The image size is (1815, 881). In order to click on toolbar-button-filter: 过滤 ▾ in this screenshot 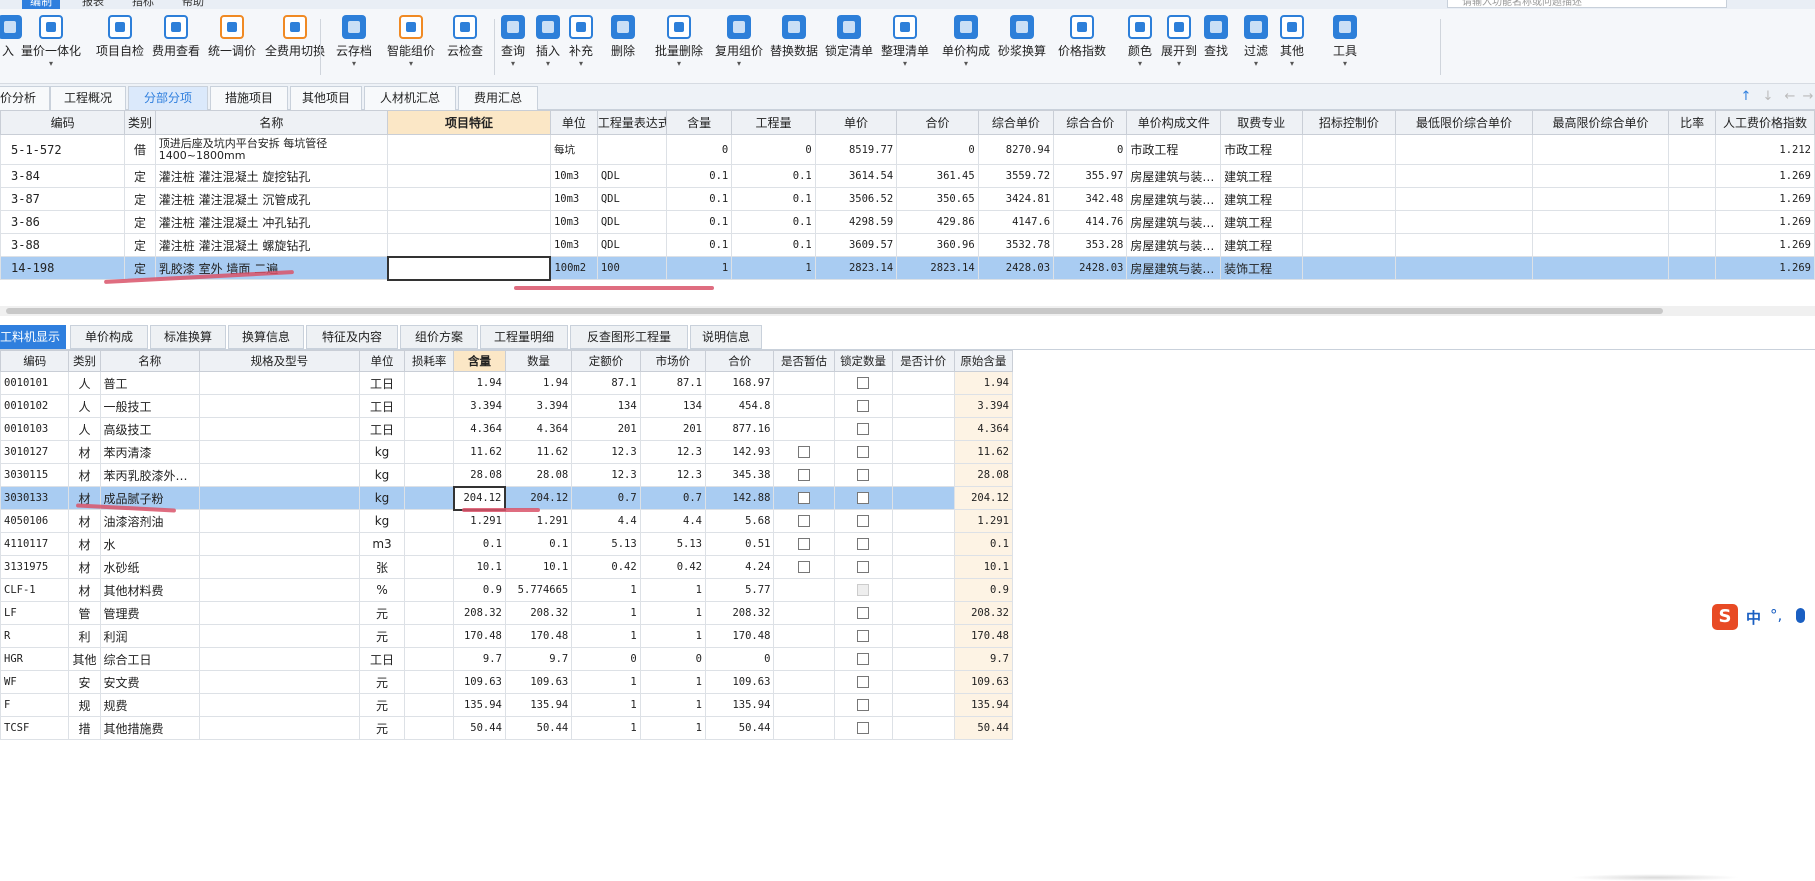, I will do `click(1256, 46)`.